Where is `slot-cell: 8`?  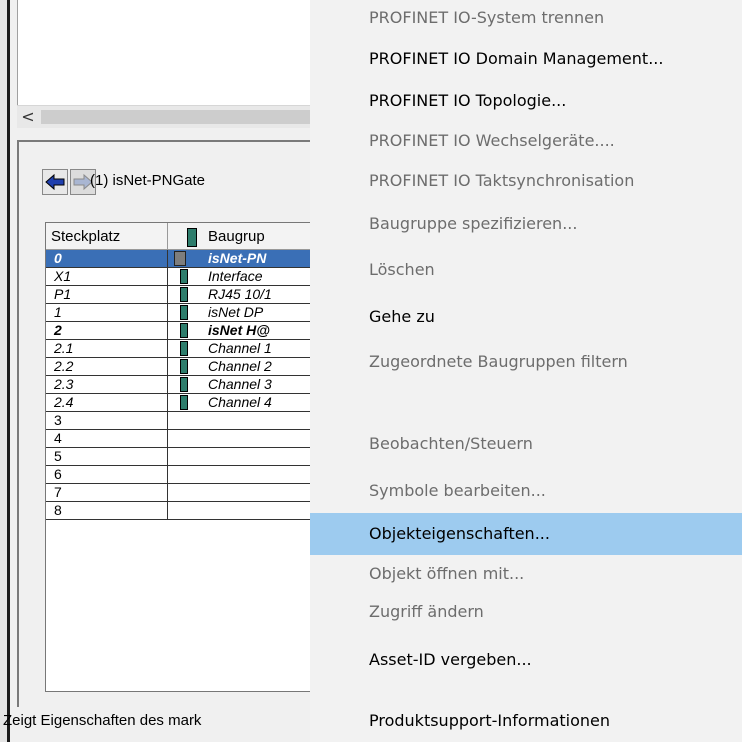 slot-cell: 8 is located at coordinates (107, 510).